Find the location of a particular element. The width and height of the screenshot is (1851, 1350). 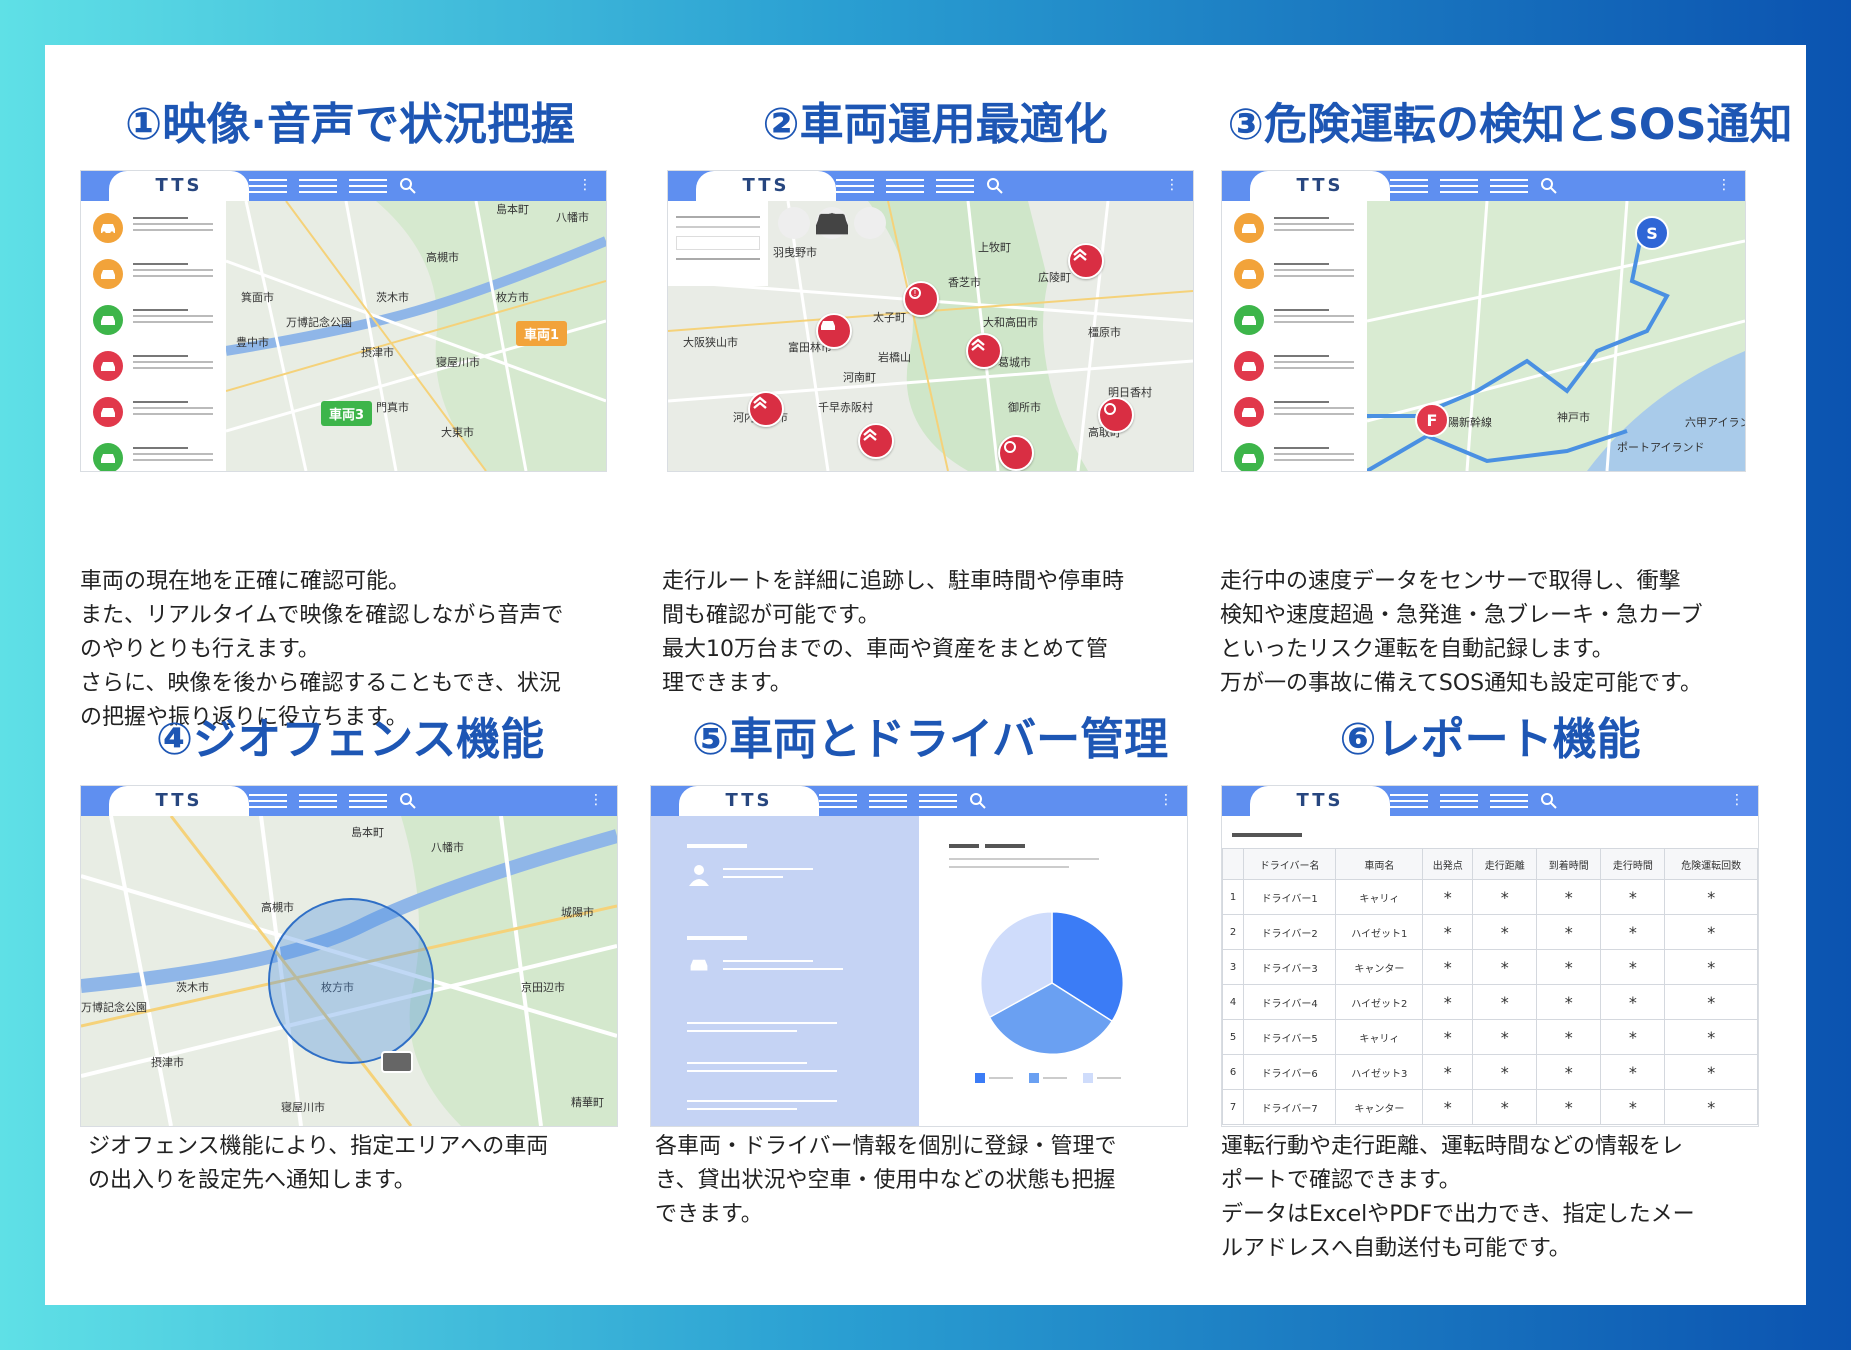

brake-pin: ! is located at coordinates (921, 299).